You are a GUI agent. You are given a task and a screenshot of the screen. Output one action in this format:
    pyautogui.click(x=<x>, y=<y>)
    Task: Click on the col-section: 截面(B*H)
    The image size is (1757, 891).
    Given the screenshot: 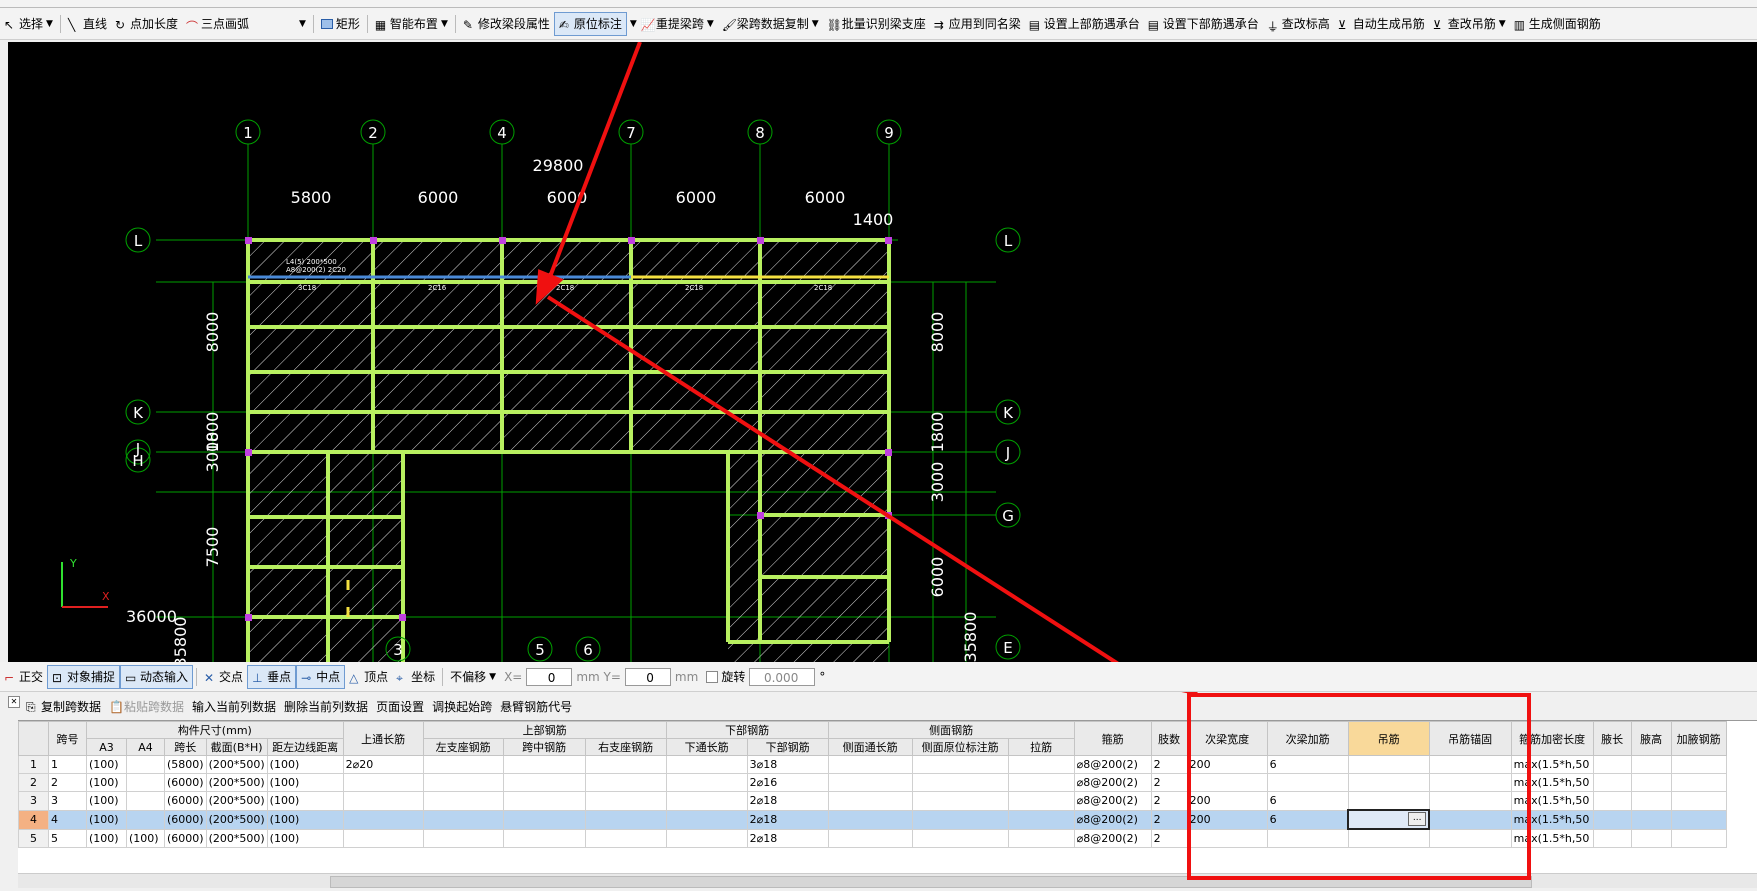 What is the action you would take?
    pyautogui.click(x=236, y=747)
    